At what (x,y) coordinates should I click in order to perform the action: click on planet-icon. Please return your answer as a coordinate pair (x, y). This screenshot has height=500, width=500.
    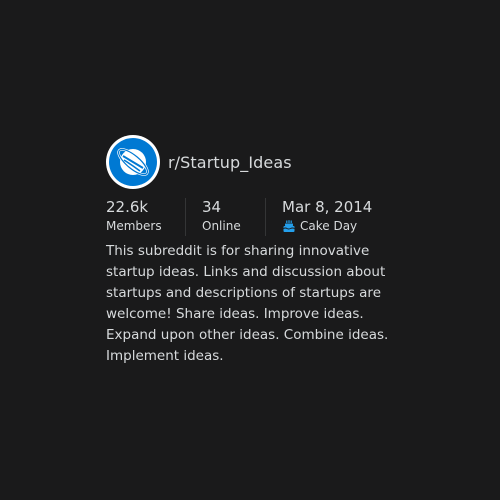
    Looking at the image, I should click on (133, 162).